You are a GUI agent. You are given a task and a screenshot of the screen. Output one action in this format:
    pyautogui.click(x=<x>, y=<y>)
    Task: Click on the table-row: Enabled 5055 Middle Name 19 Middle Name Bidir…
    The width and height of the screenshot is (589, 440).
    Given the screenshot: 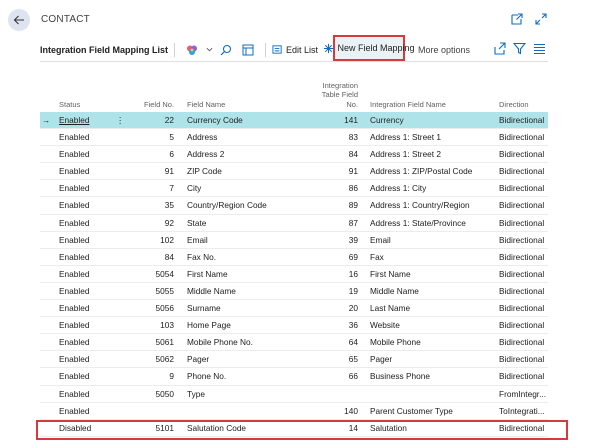 What is the action you would take?
    pyautogui.click(x=294, y=292)
    